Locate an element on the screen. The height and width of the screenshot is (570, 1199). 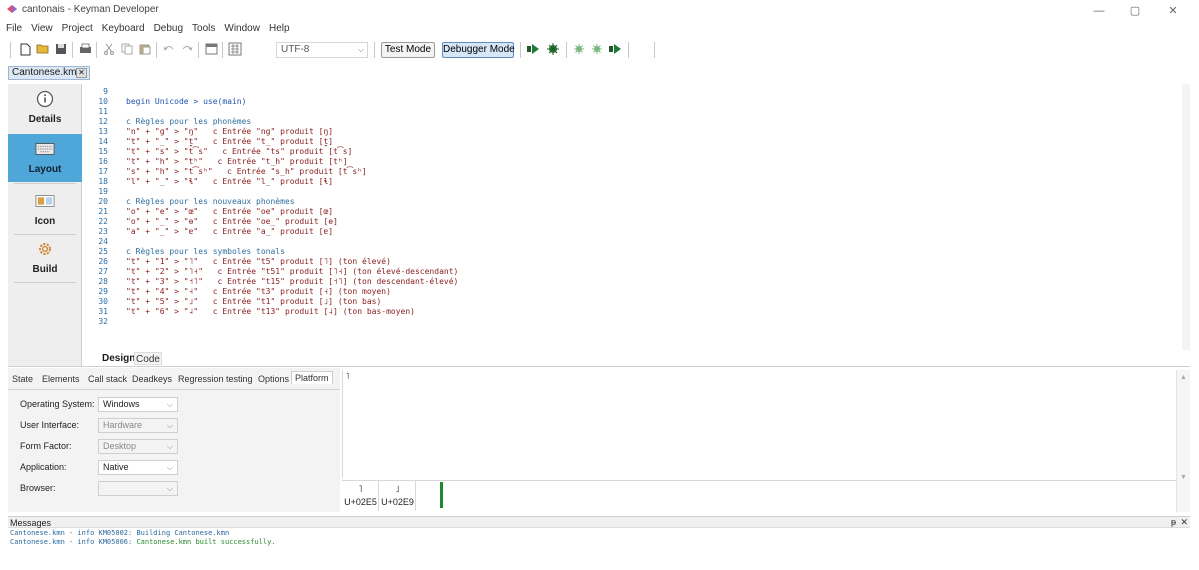
close-window-button: ✕ is located at coordinates (1173, 11).